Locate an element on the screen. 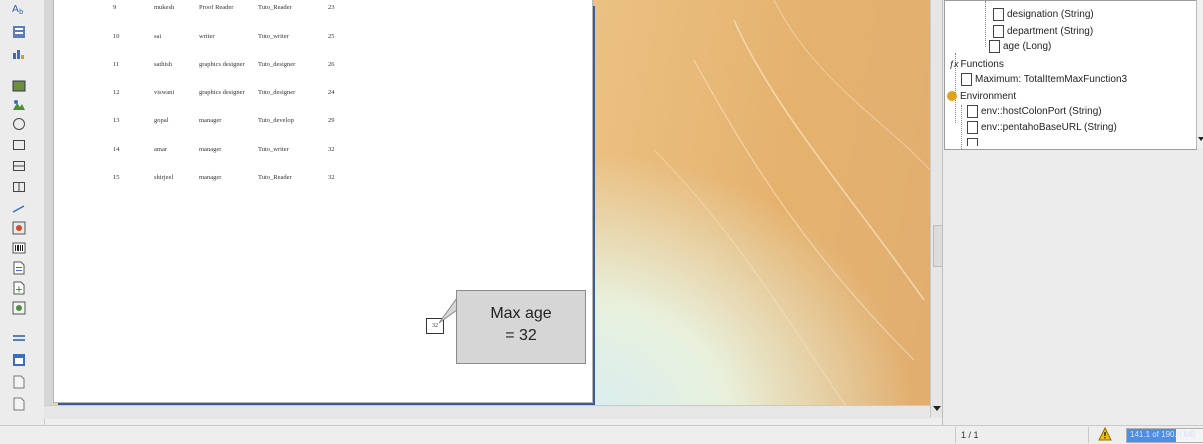 The height and width of the screenshot is (444, 1203). text-field-icon: Ab is located at coordinates (19, 8).